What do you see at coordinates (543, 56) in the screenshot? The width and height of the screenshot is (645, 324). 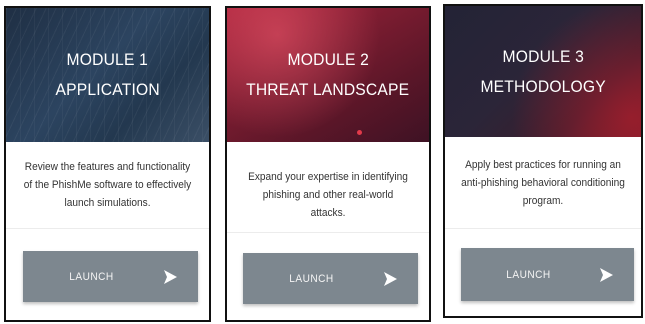 I see `module-3-number: MODULE 3` at bounding box center [543, 56].